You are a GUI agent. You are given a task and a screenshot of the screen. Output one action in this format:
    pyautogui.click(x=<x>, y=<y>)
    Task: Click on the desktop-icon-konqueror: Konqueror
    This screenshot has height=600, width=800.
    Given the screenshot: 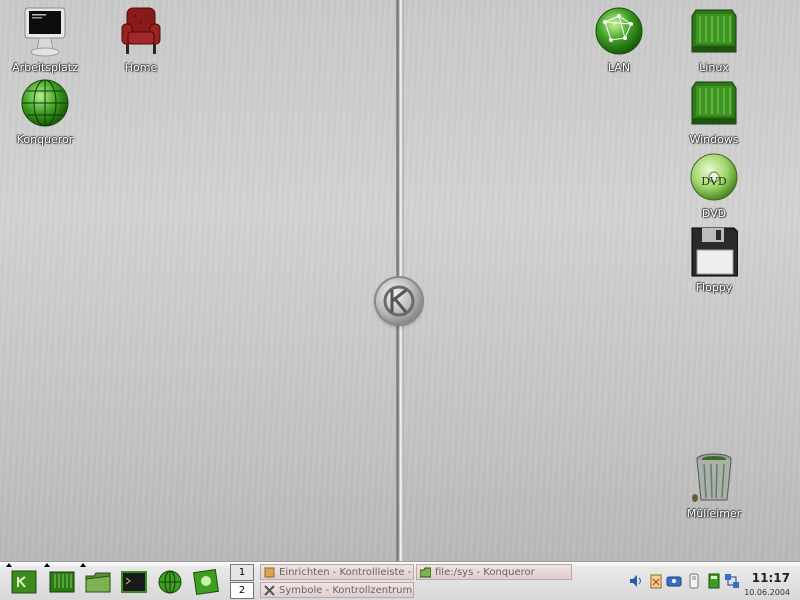 What is the action you would take?
    pyautogui.click(x=45, y=112)
    